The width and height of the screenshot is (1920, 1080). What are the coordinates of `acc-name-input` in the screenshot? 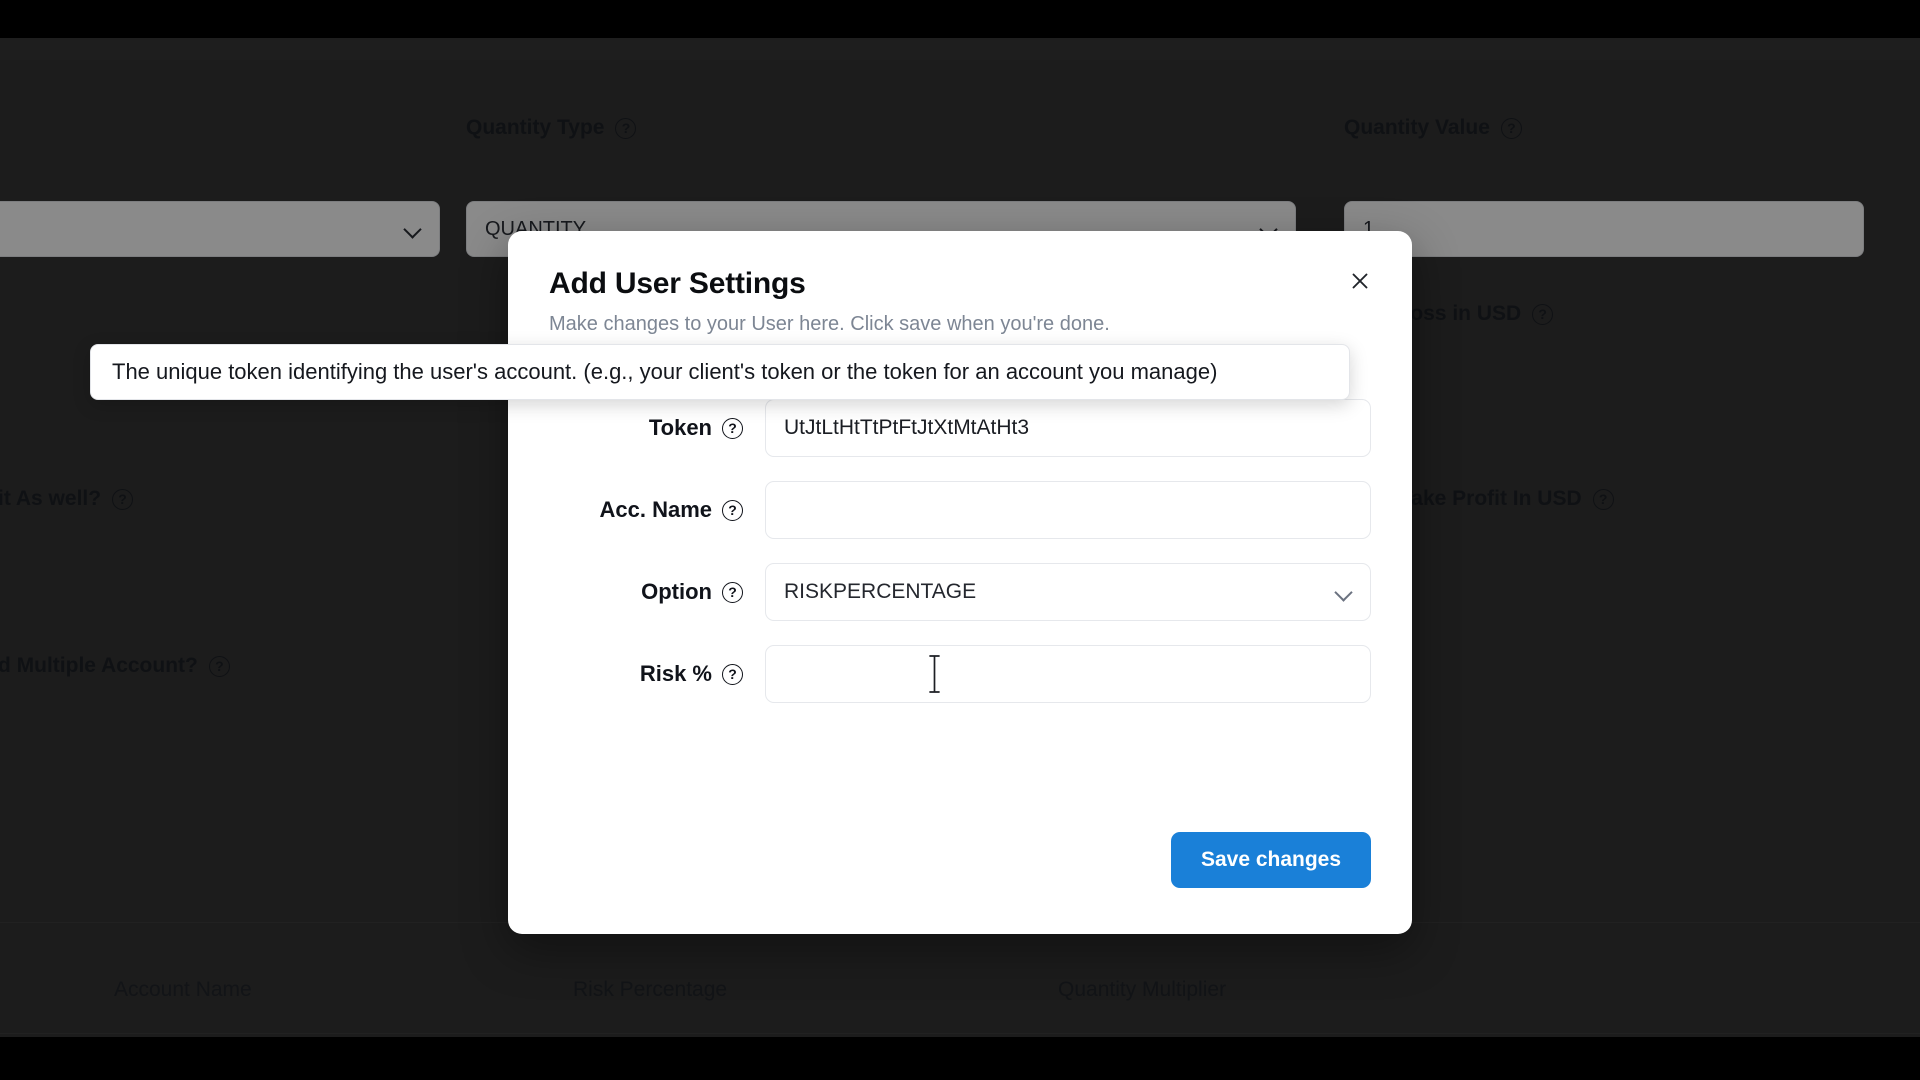 It's located at (1068, 510).